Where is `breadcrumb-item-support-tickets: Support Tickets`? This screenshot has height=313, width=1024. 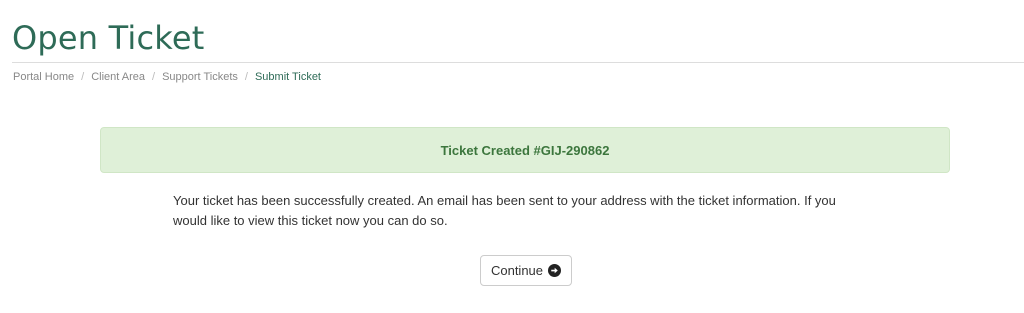
breadcrumb-item-support-tickets: Support Tickets is located at coordinates (200, 77).